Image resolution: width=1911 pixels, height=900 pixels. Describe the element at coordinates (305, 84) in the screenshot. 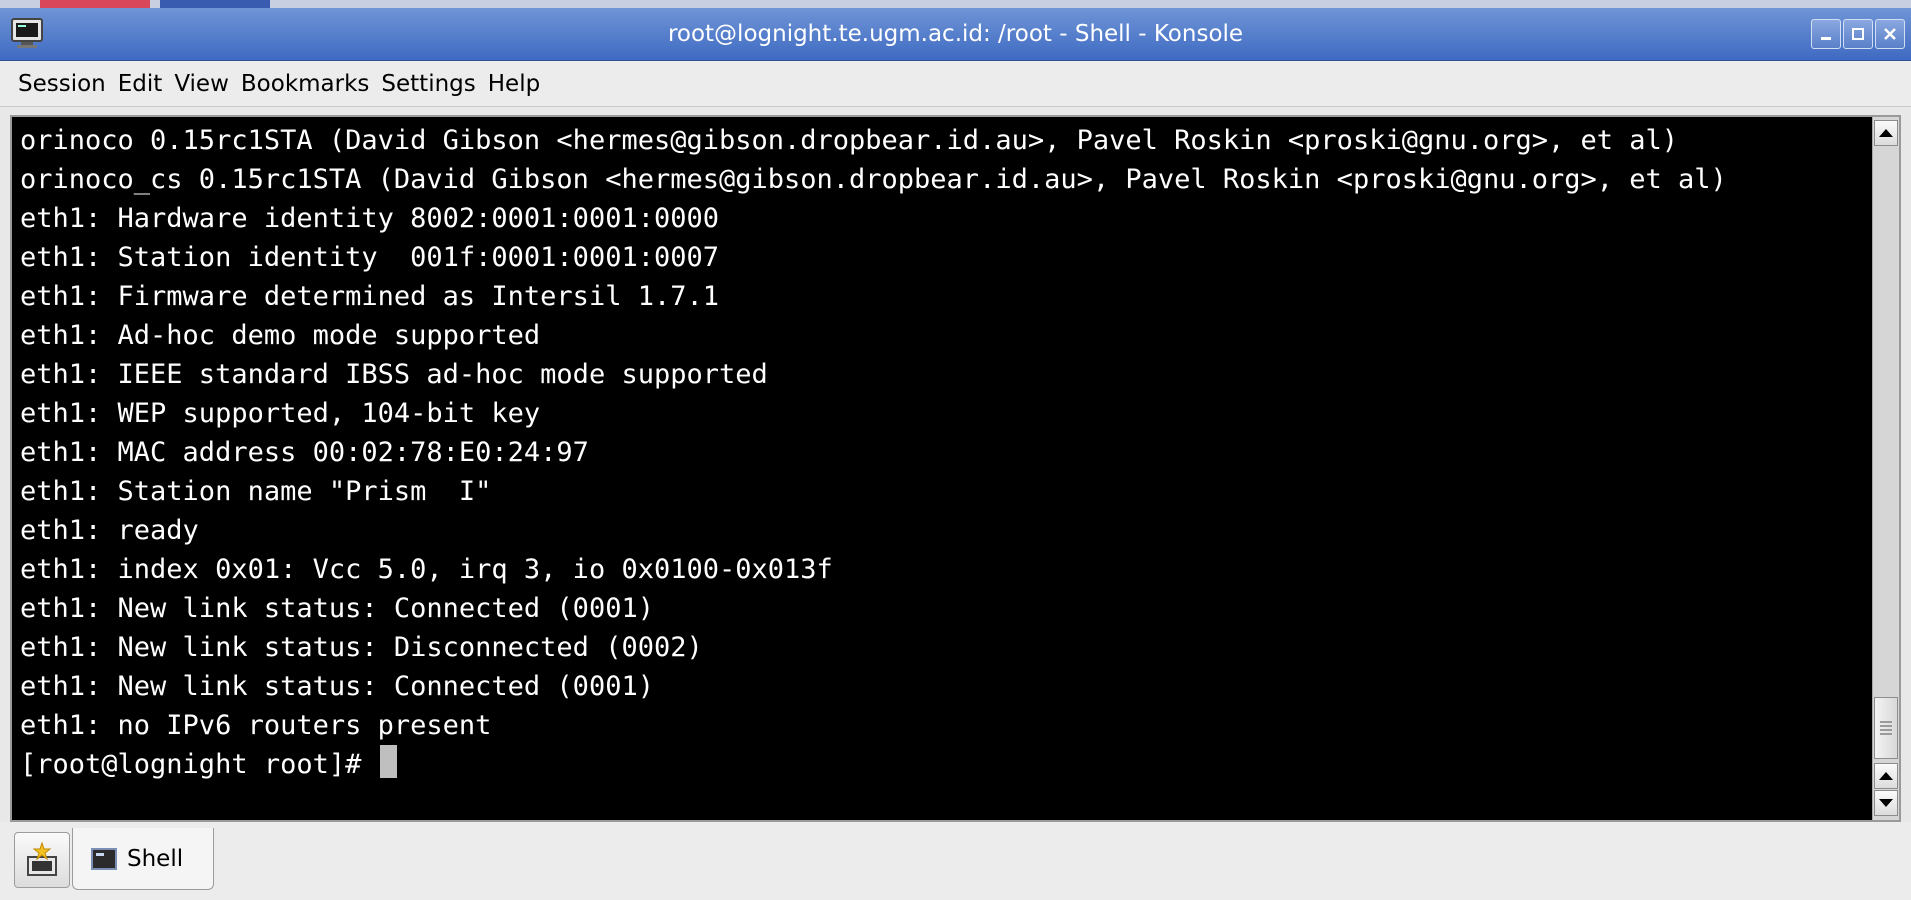

I see `menu-bookmarks: Bookmarks` at that location.